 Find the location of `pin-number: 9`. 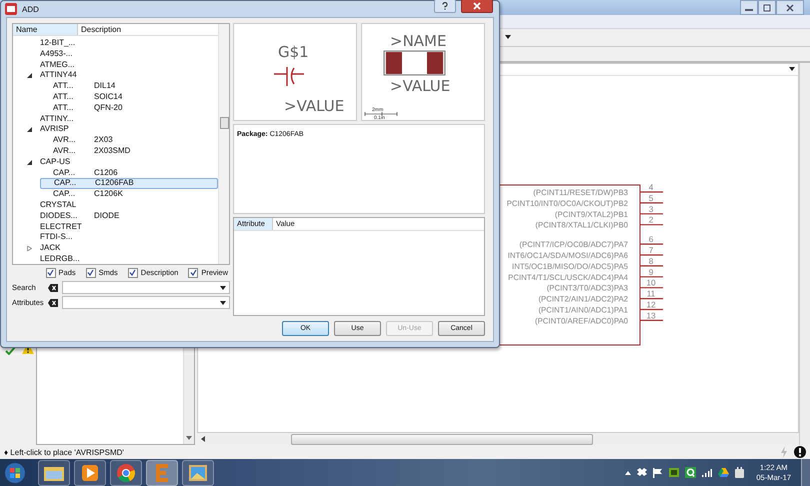

pin-number: 9 is located at coordinates (651, 271).